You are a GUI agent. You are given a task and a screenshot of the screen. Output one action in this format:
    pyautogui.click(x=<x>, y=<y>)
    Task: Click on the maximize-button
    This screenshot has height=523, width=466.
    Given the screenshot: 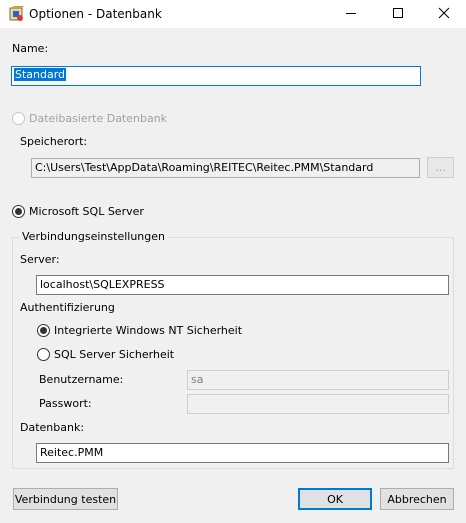 What is the action you would take?
    pyautogui.click(x=398, y=14)
    